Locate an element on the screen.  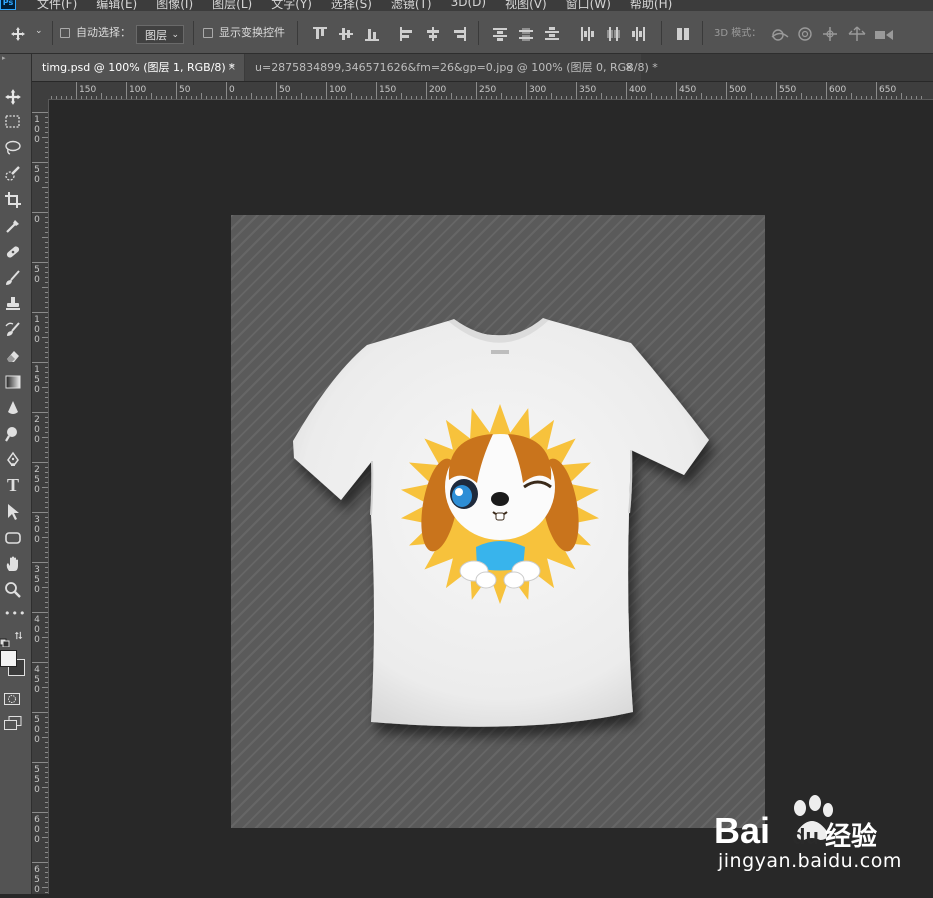
default-colors-icon is located at coordinates (5, 641).